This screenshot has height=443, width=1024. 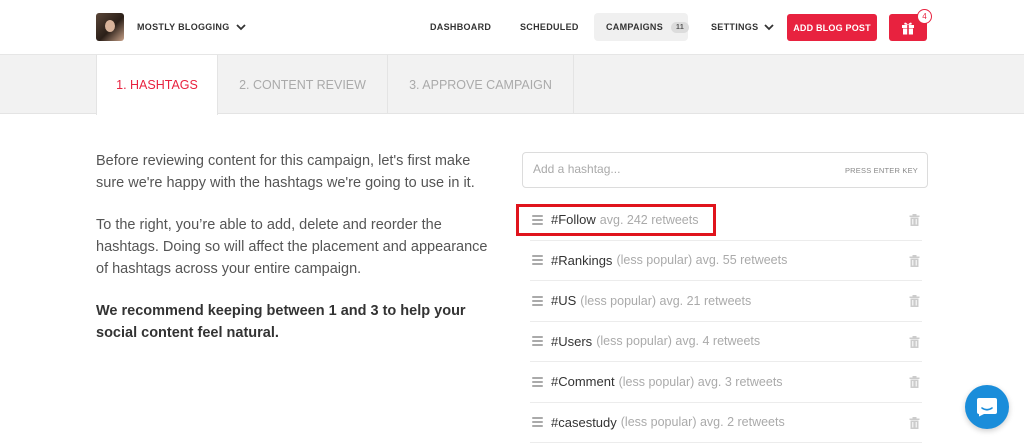 I want to click on hashtag-name: #Rankings, so click(x=582, y=260).